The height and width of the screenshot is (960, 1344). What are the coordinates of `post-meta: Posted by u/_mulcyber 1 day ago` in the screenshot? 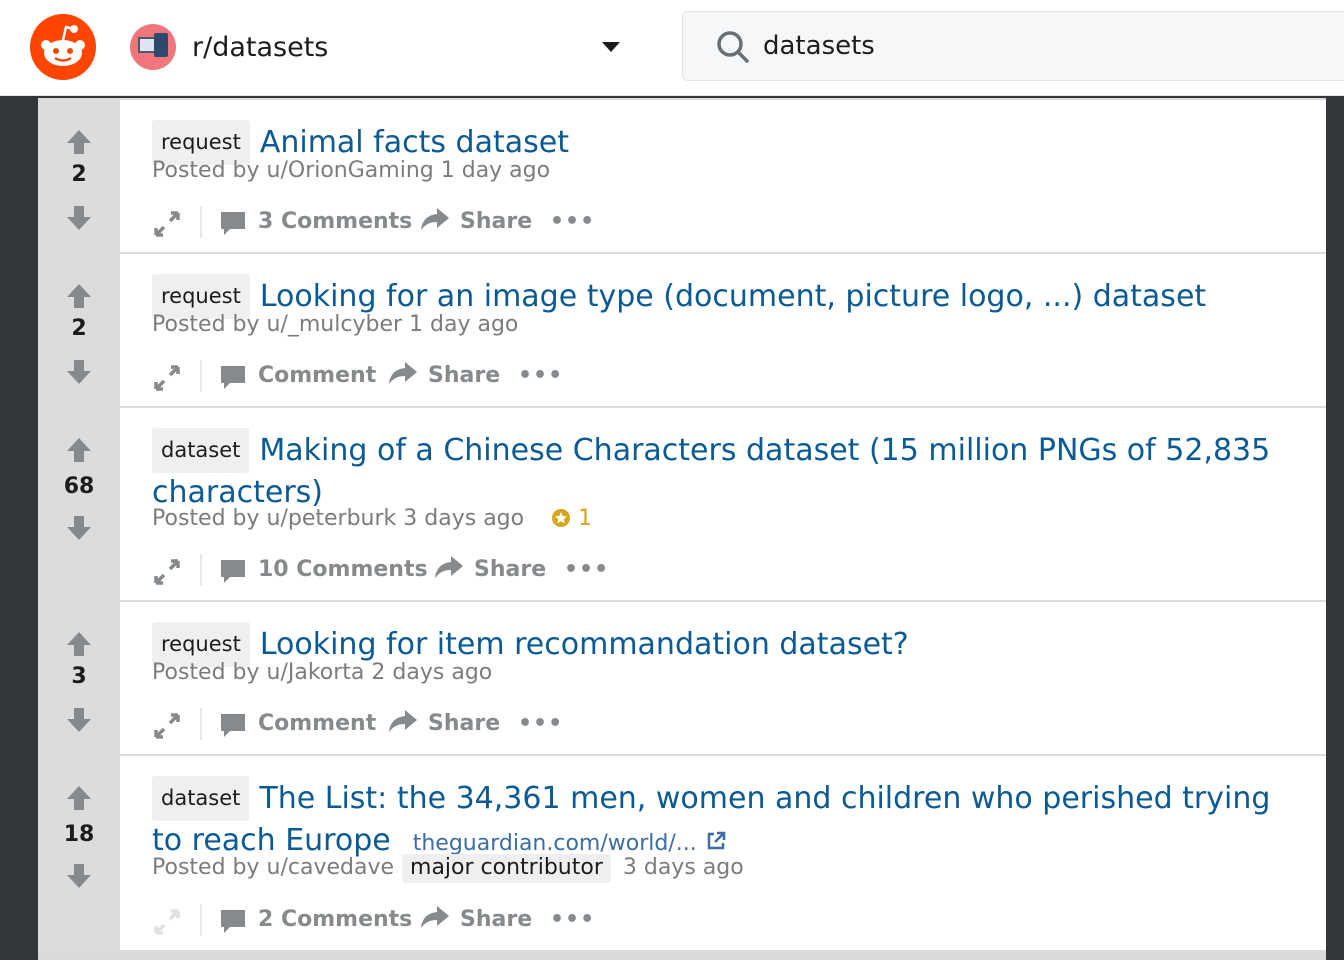 It's located at (335, 324).